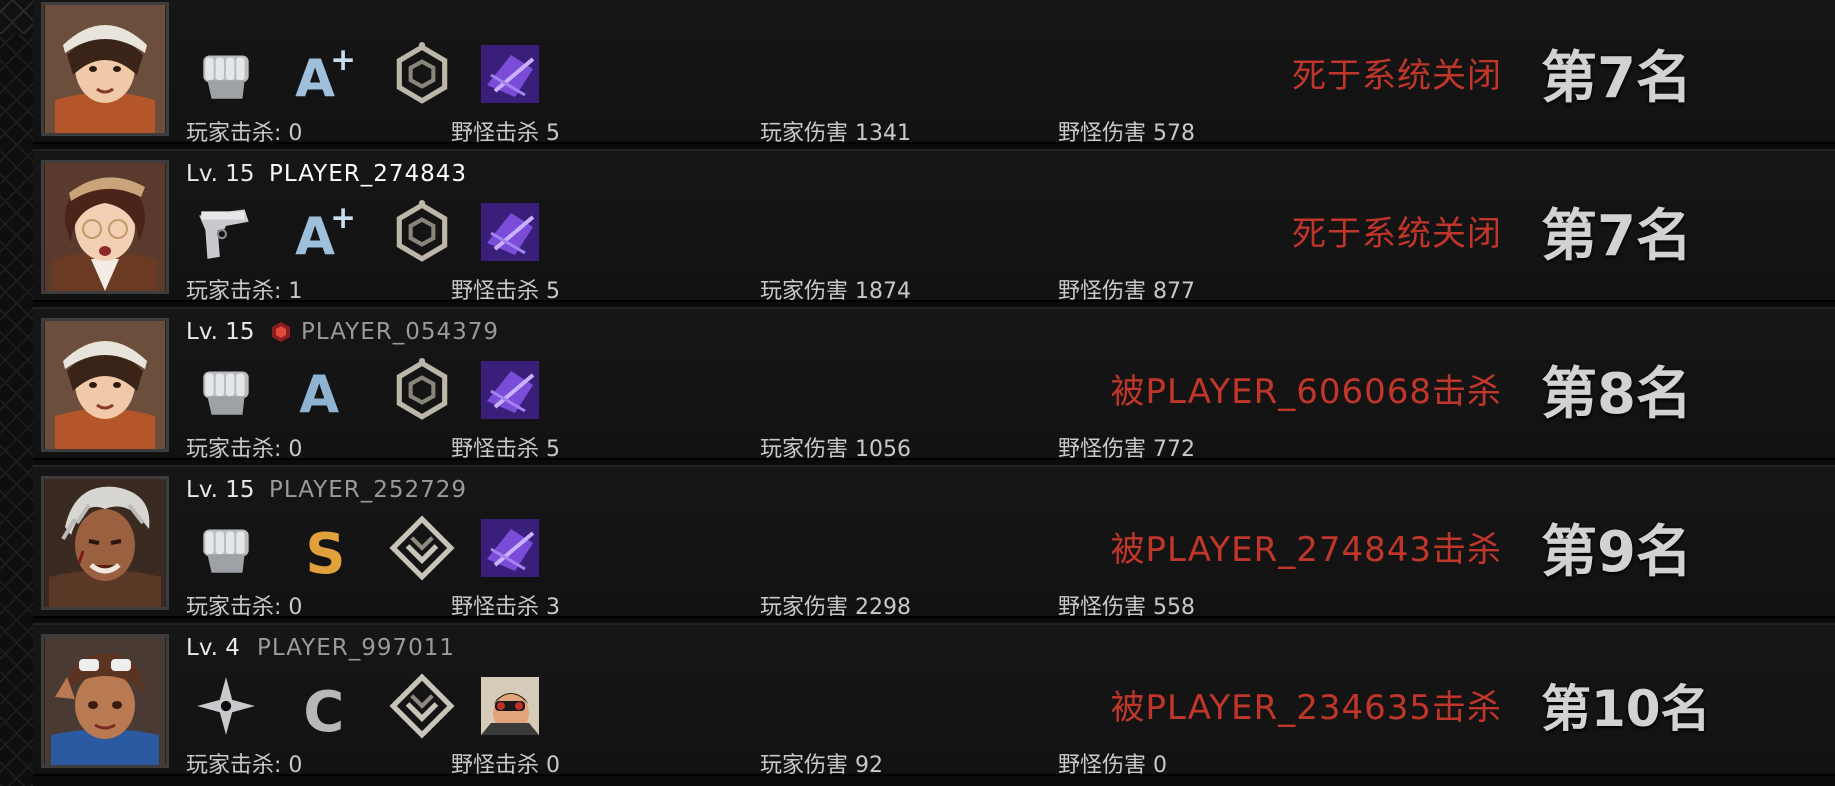 This screenshot has width=1835, height=786. Describe the element at coordinates (368, 174) in the screenshot. I see `player-name: PLAYER_274843` at that location.